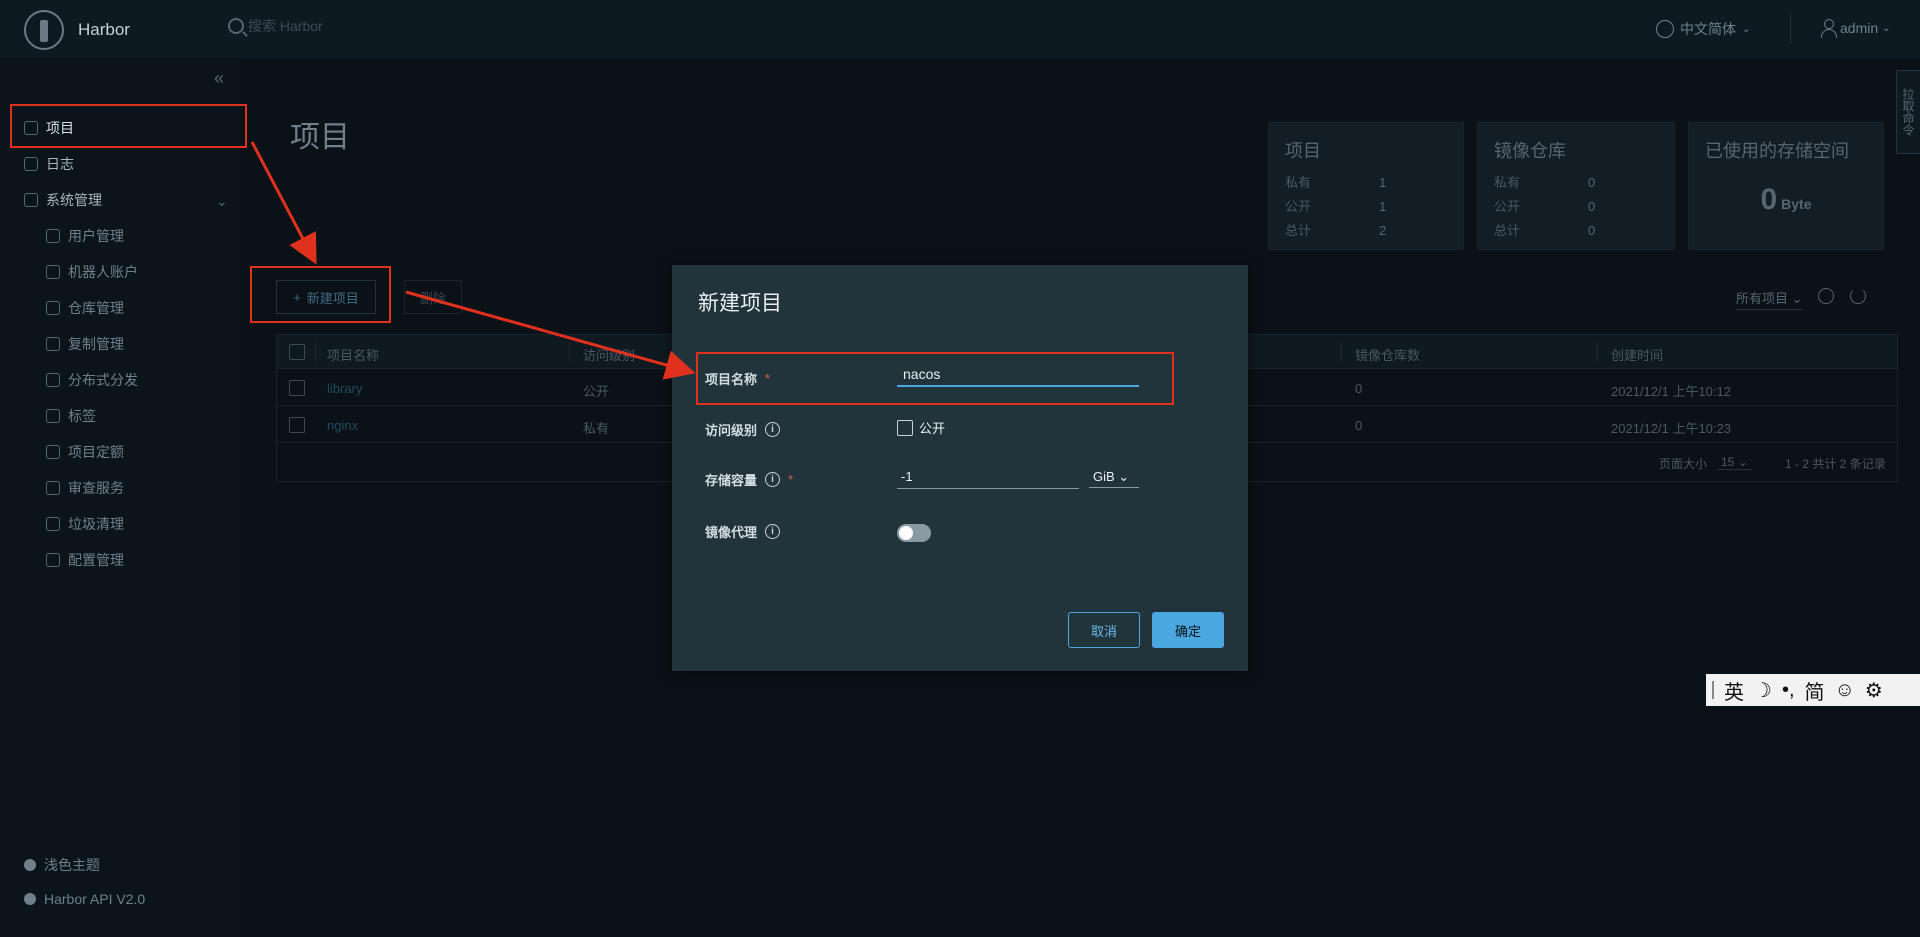 The height and width of the screenshot is (937, 1920). I want to click on public-checkbox, so click(905, 427).